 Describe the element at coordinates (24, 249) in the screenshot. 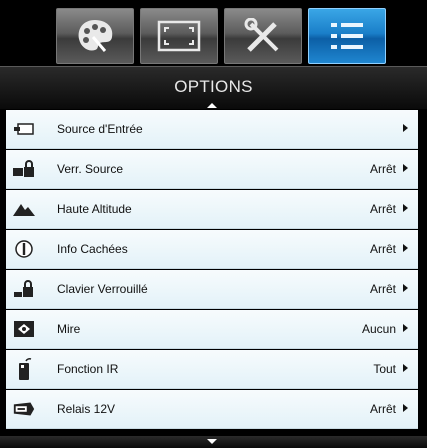

I see `info-icon` at that location.